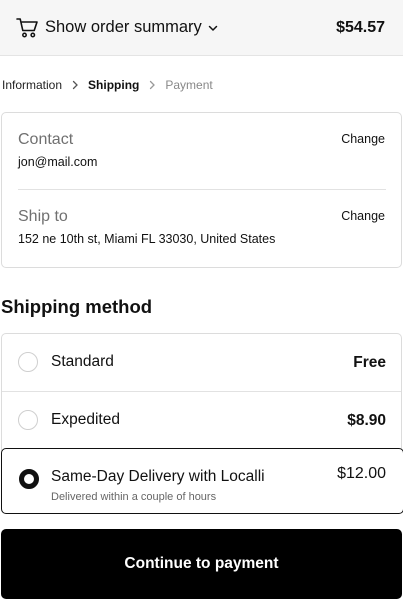  I want to click on show-order-summary-toggle: Show order summary, so click(117, 28).